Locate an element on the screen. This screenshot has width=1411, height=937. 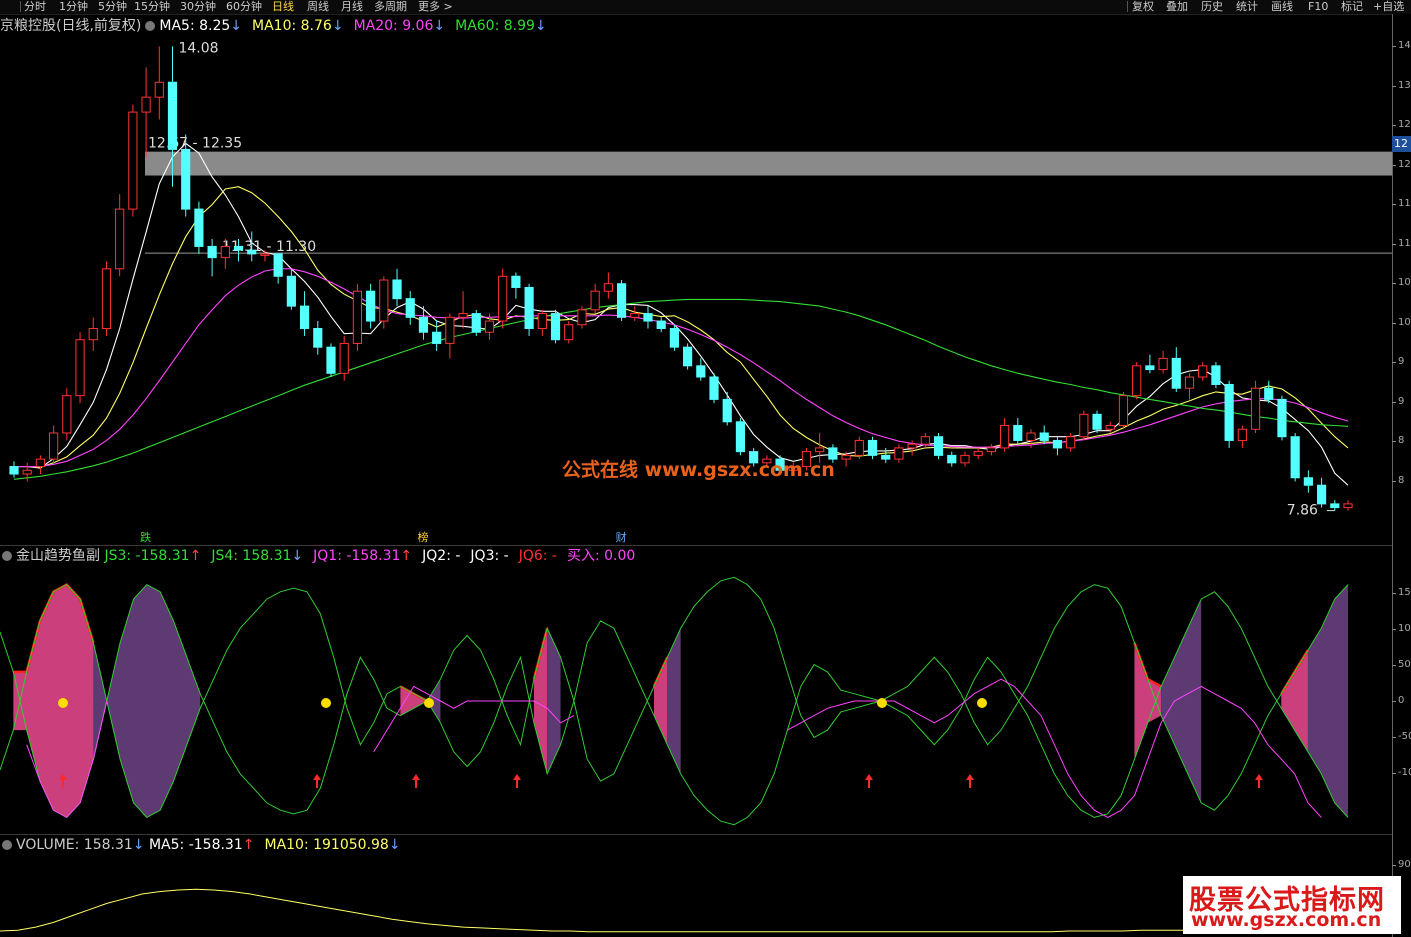
axis-tick-label: 0 is located at coordinates (1401, 701).